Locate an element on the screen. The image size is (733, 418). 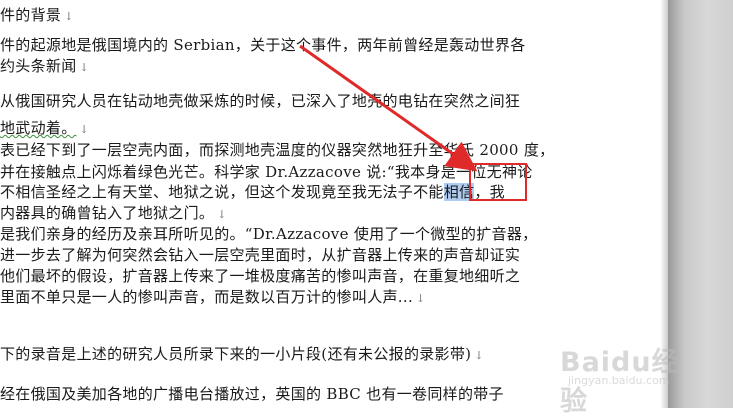
doc-line: 件的背景 ↓ is located at coordinates (37, 15).